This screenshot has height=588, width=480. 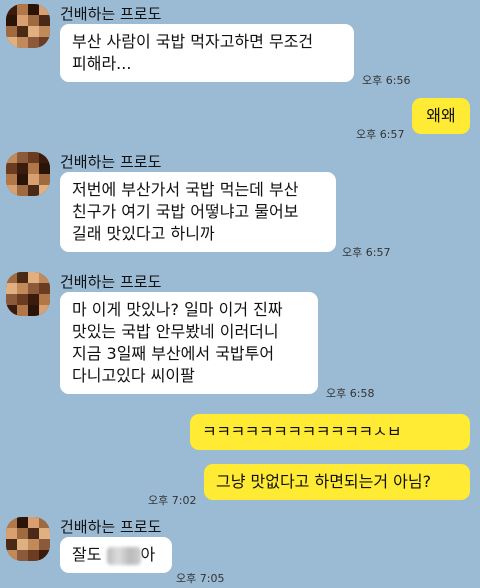 I want to click on message-time: 오후 7:02, so click(x=172, y=500).